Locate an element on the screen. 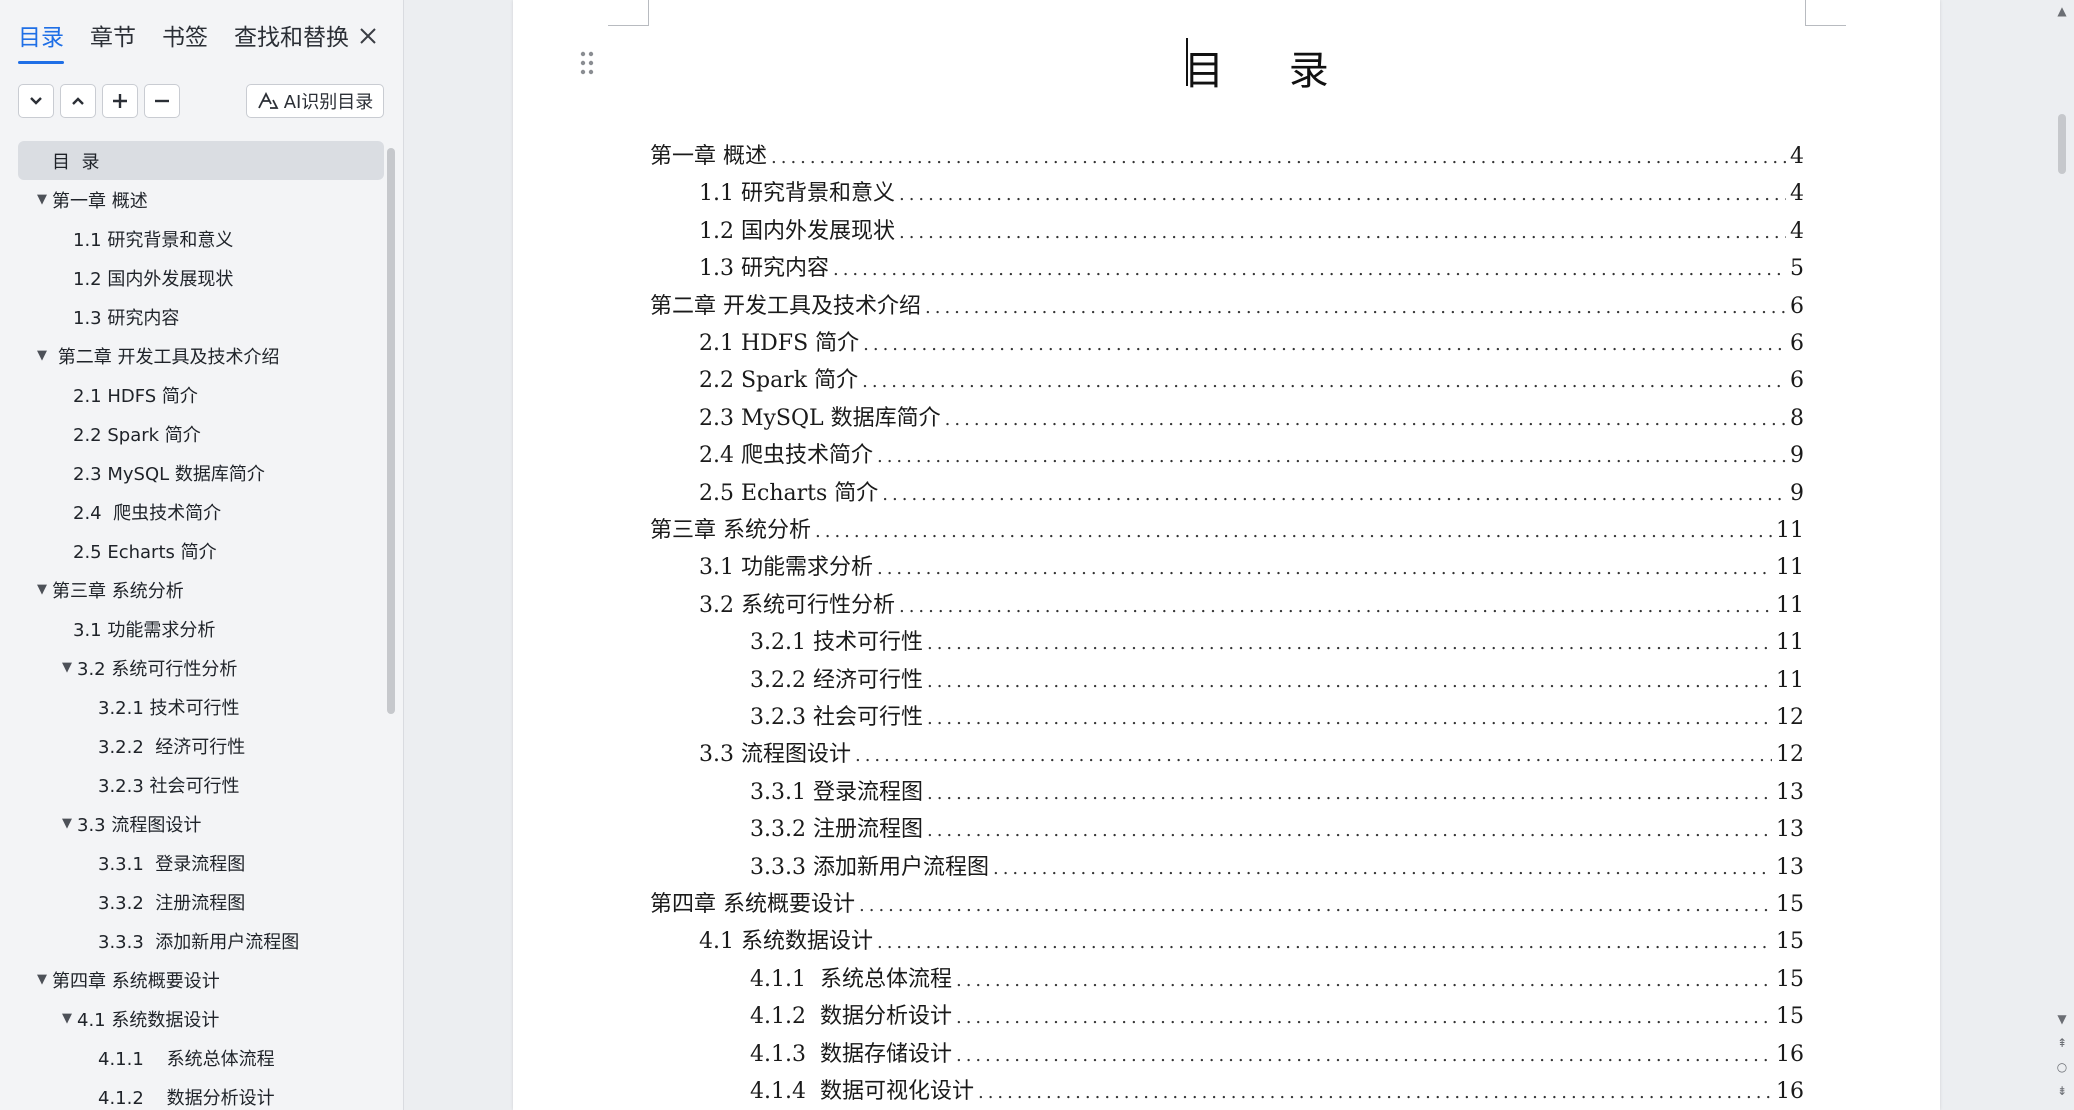  toc-entry: 1.2 国内外发展现状 4 is located at coordinates (1251, 231).